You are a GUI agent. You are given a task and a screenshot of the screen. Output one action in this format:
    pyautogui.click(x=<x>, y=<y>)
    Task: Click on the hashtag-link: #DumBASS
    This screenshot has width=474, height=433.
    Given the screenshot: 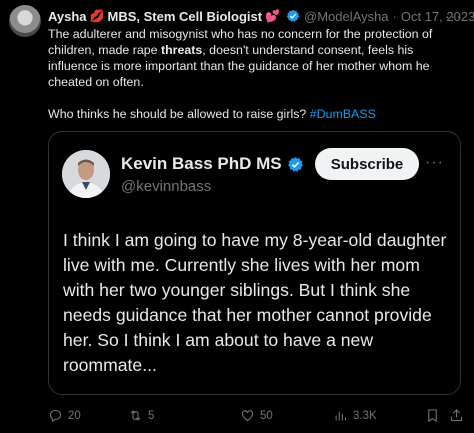 What is the action you would take?
    pyautogui.click(x=343, y=114)
    